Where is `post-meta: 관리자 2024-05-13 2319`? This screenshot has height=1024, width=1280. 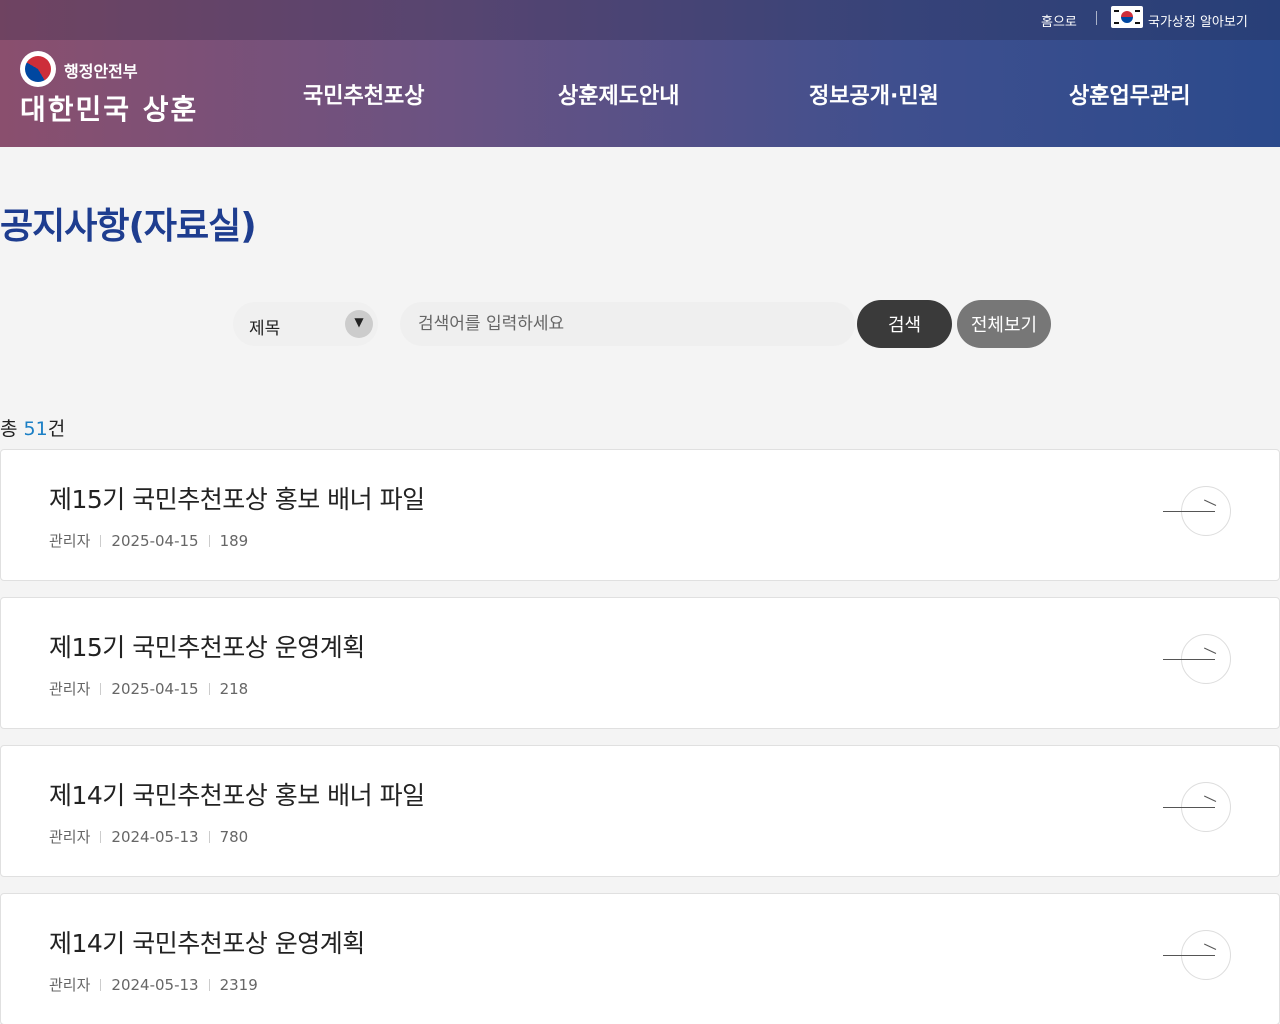 post-meta: 관리자 2024-05-13 2319 is located at coordinates (153, 984).